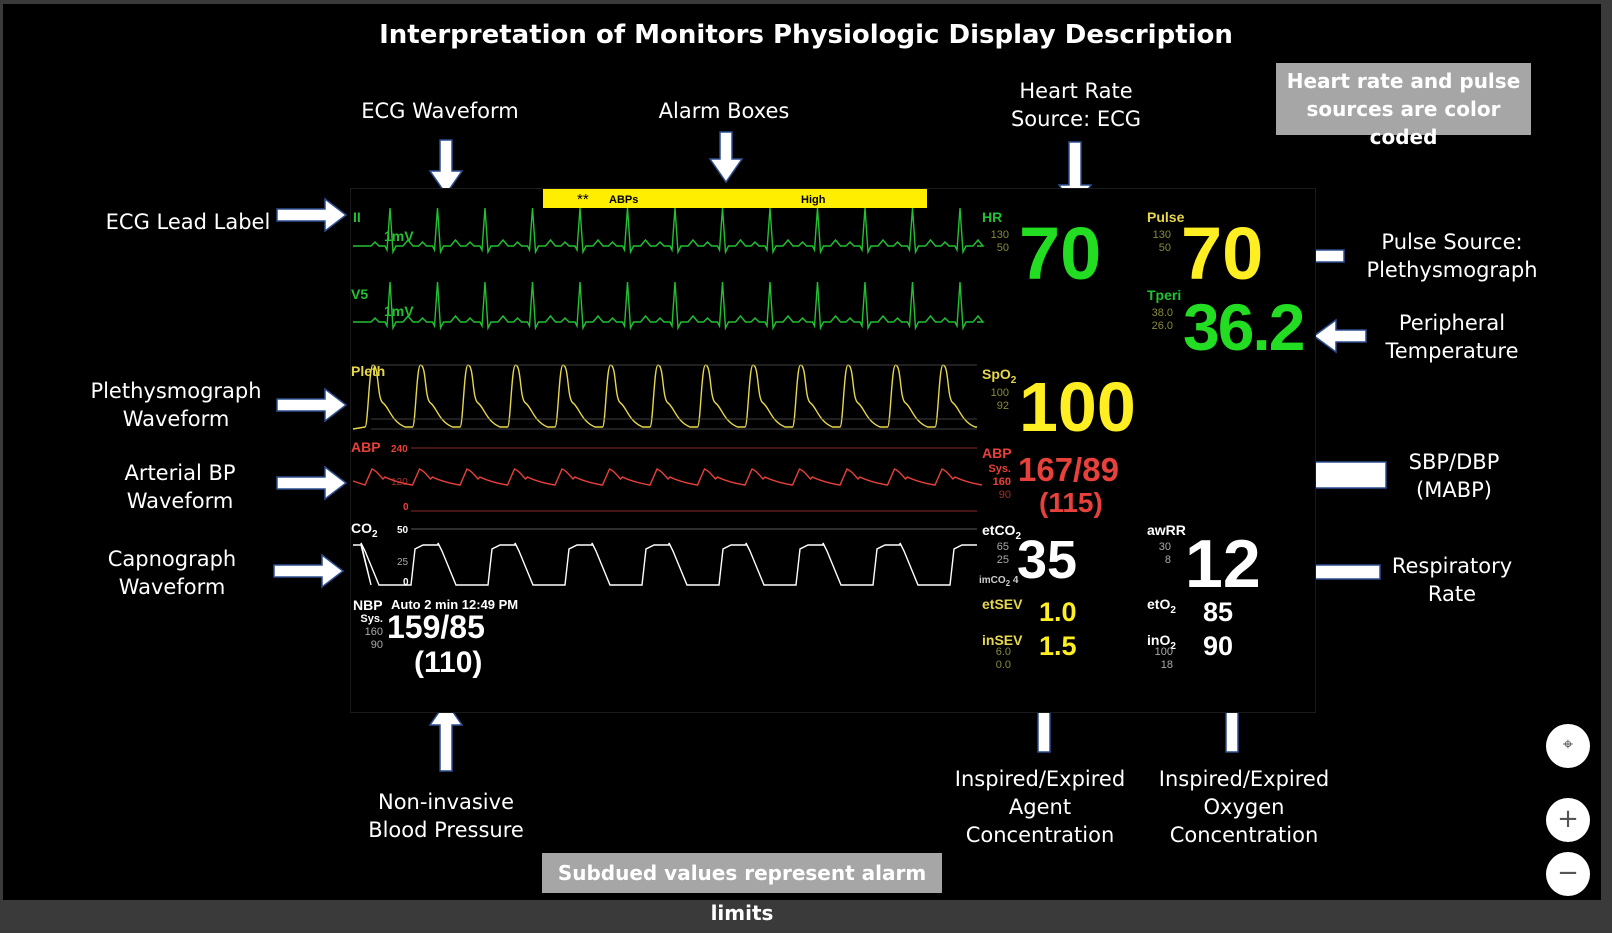  What do you see at coordinates (735, 198) in the screenshot?
I see `alarm-box` at bounding box center [735, 198].